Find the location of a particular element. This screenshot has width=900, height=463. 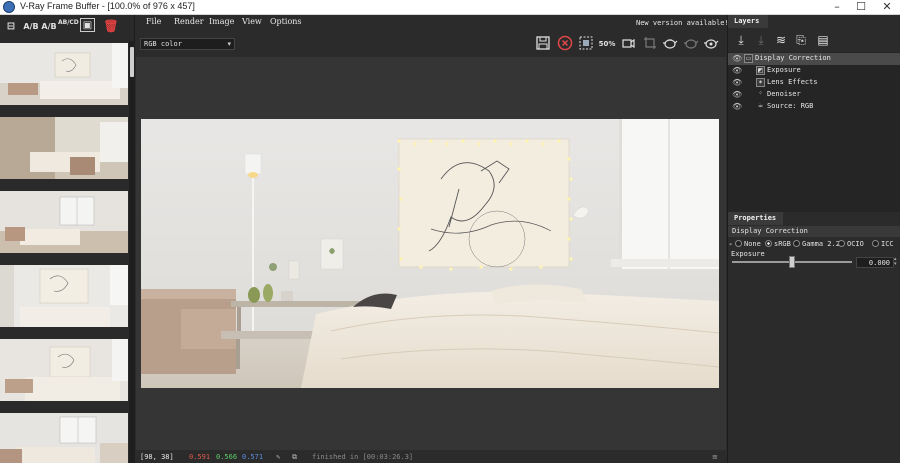

compare-a-b-icon: A/B is located at coordinates (31, 26).